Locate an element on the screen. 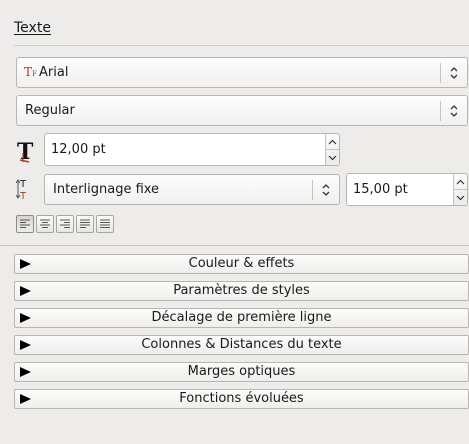 Image resolution: width=469 pixels, height=444 pixels. section-parametres-styles: Paramètres de styles is located at coordinates (241, 291).